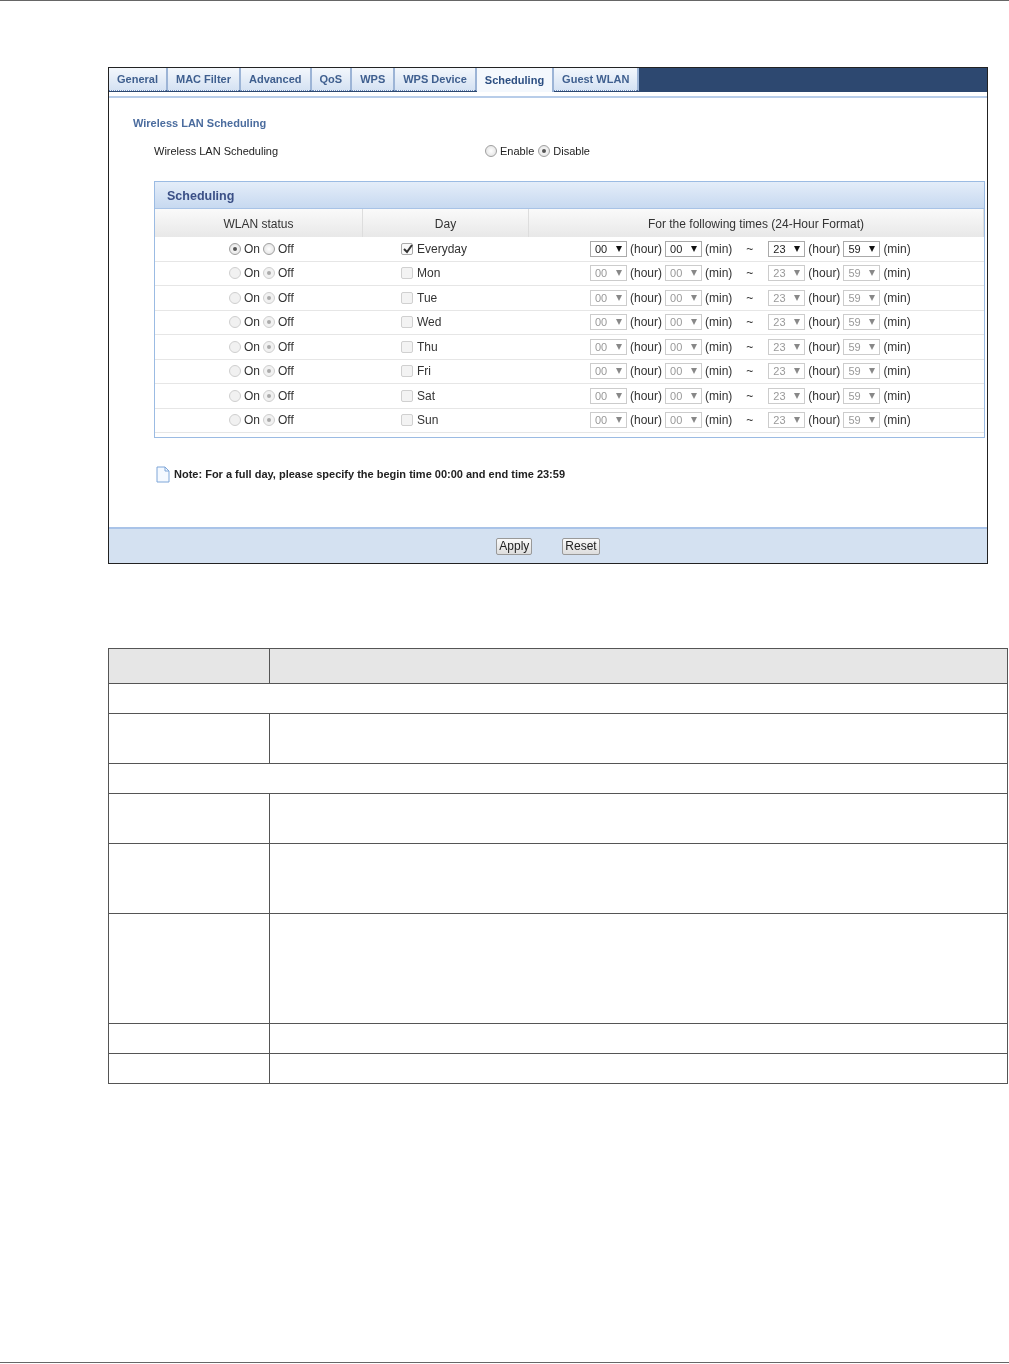  Describe the element at coordinates (515, 80) in the screenshot. I see `tab: Scheduling` at that location.